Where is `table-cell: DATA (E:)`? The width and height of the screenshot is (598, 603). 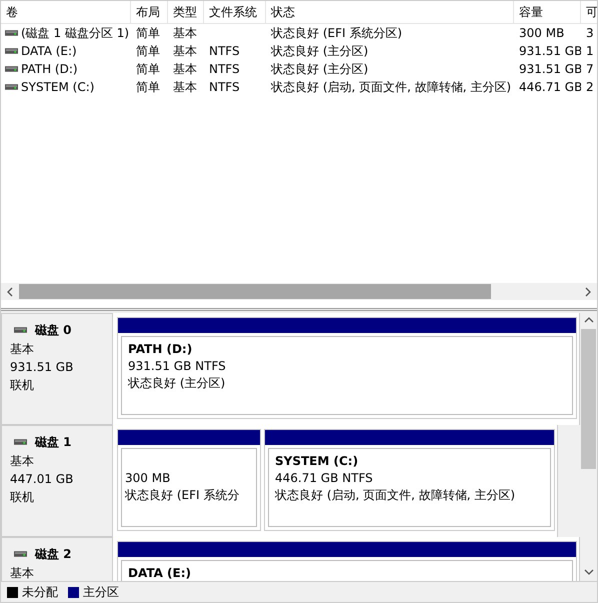 table-cell: DATA (E:) is located at coordinates (49, 51).